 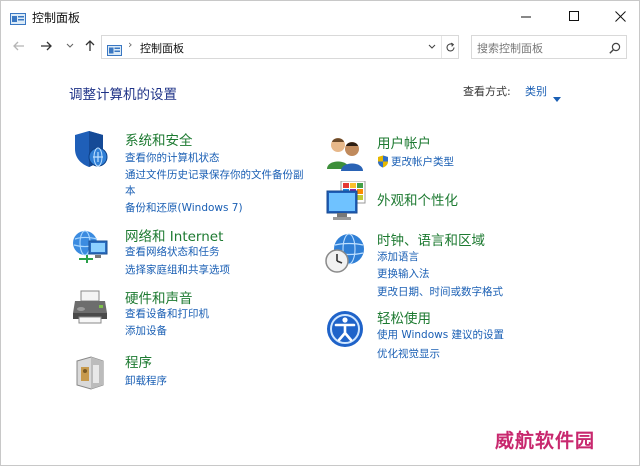 I want to click on recent-locations-button, so click(x=70, y=46).